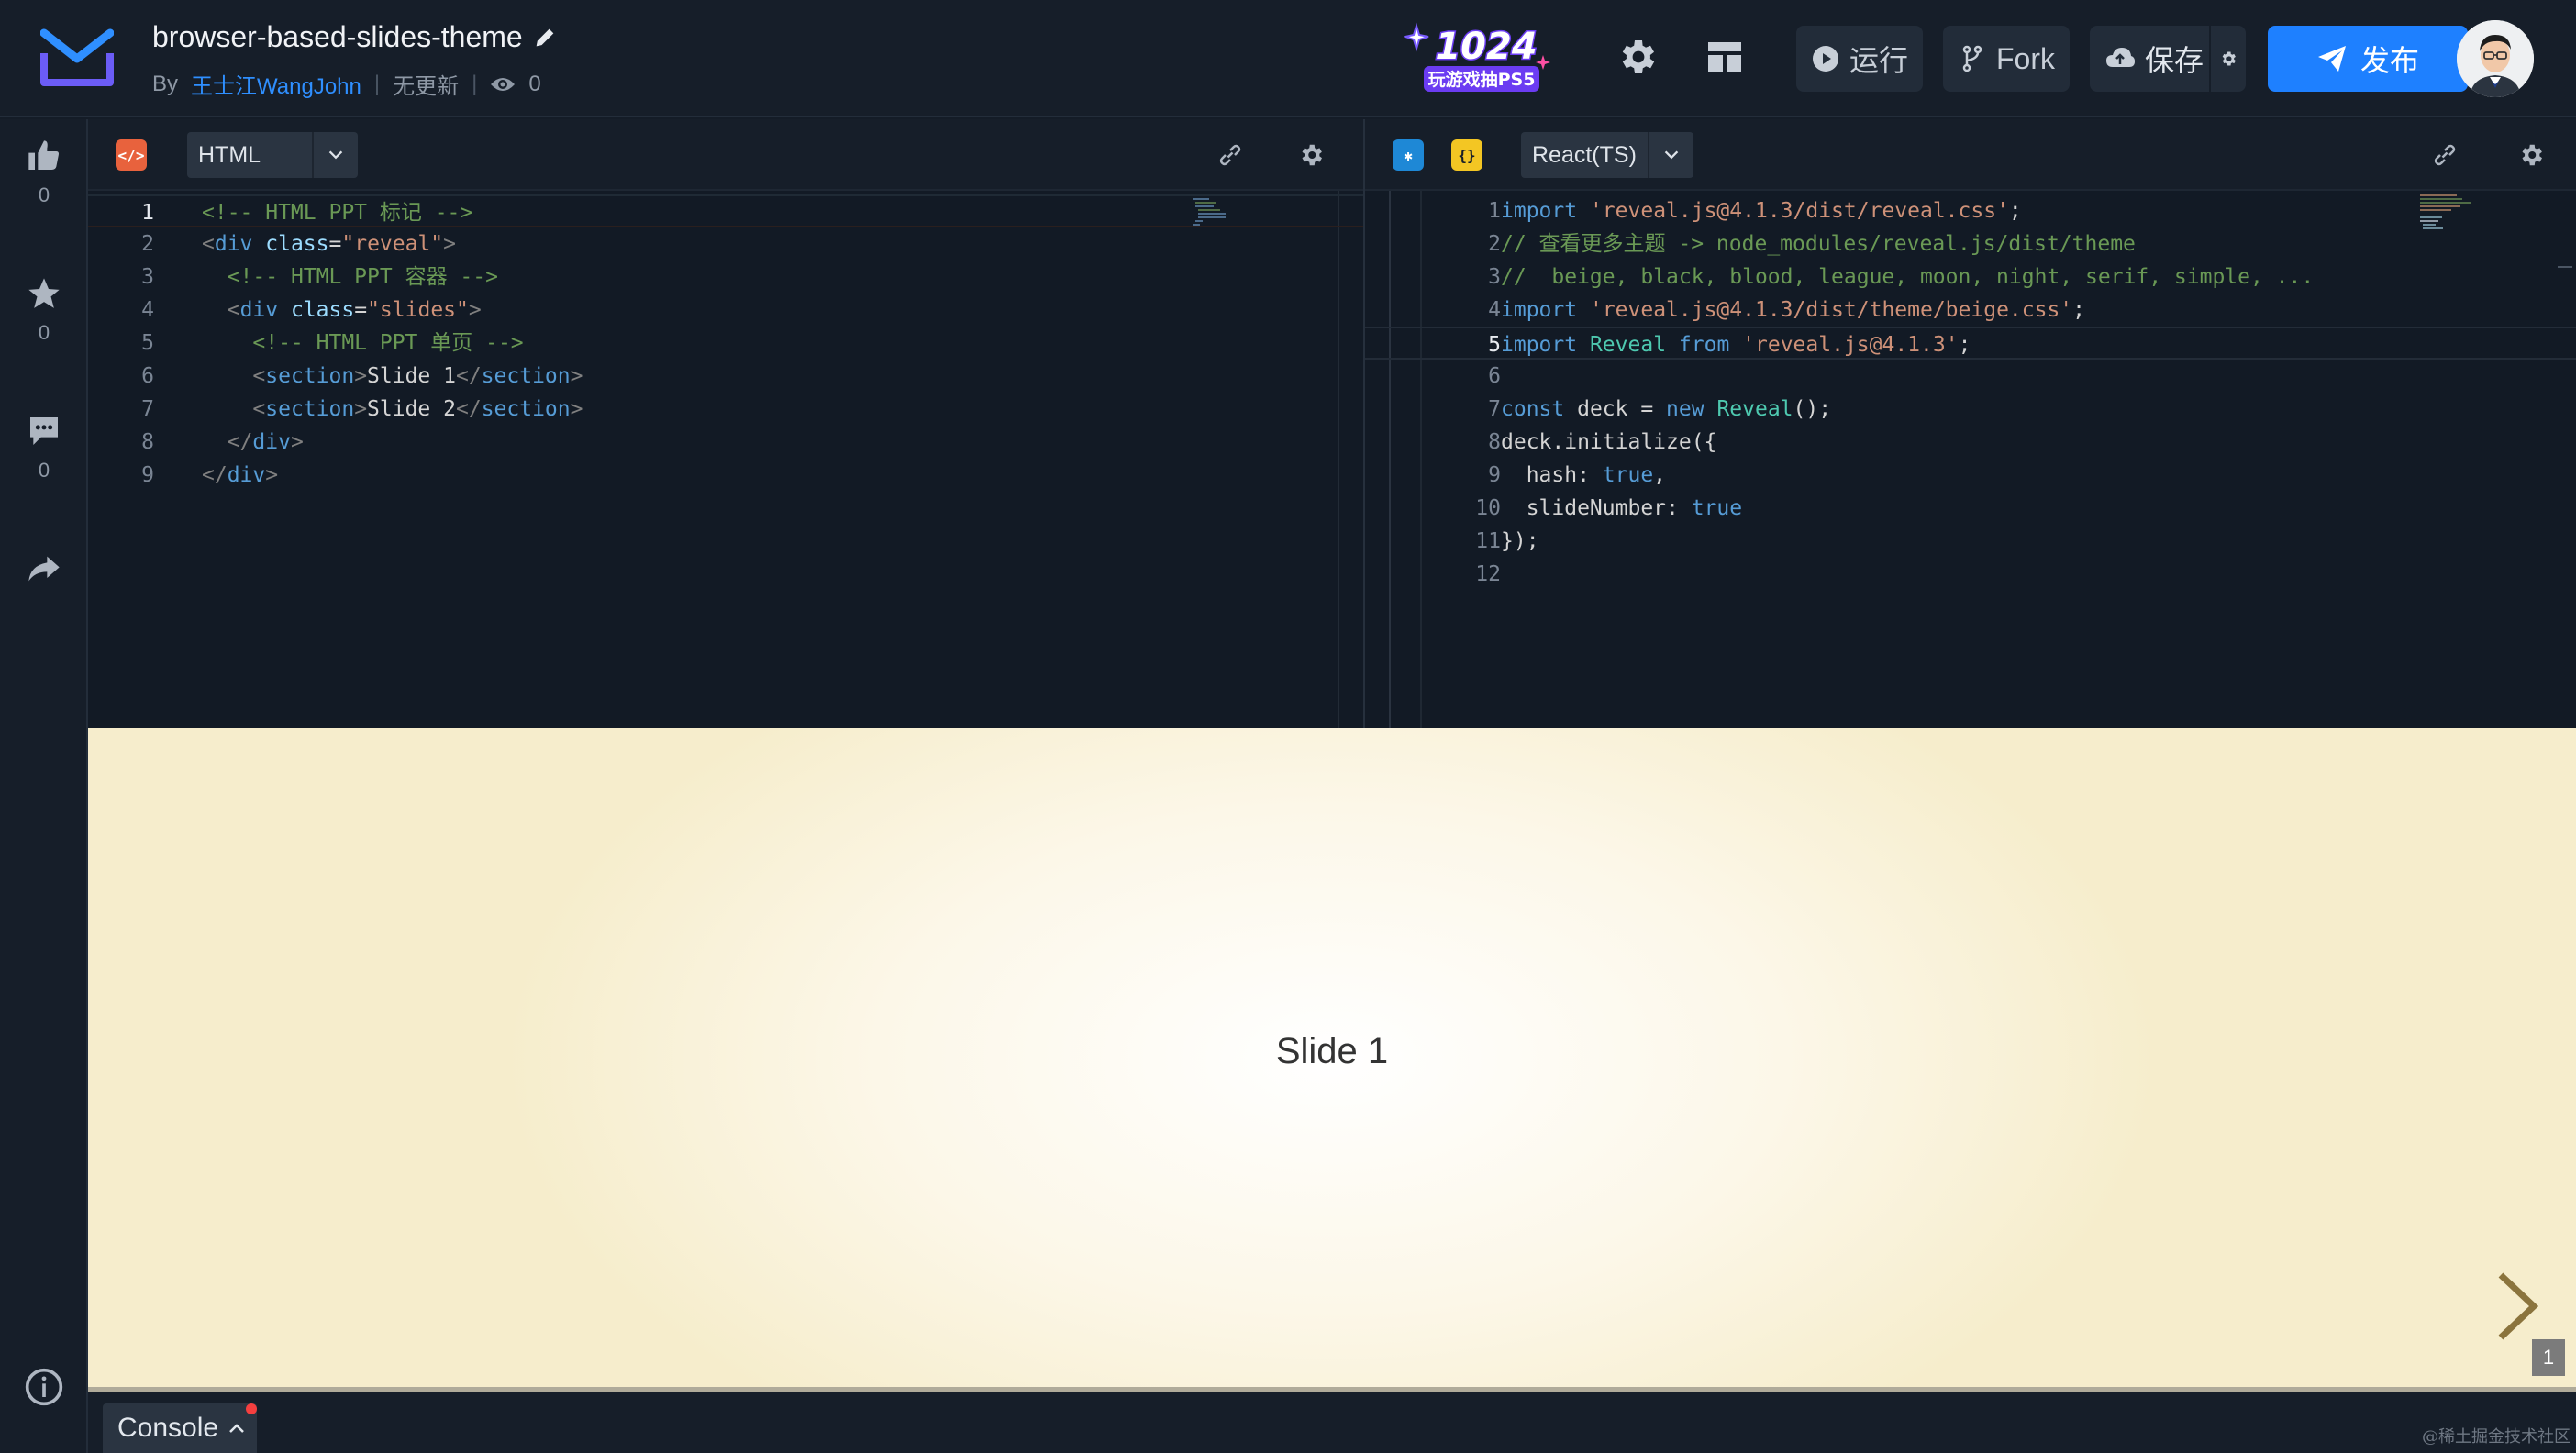 This screenshot has height=1453, width=2576. I want to click on code-line: 6 <section>Slide 1</section>, so click(725, 376).